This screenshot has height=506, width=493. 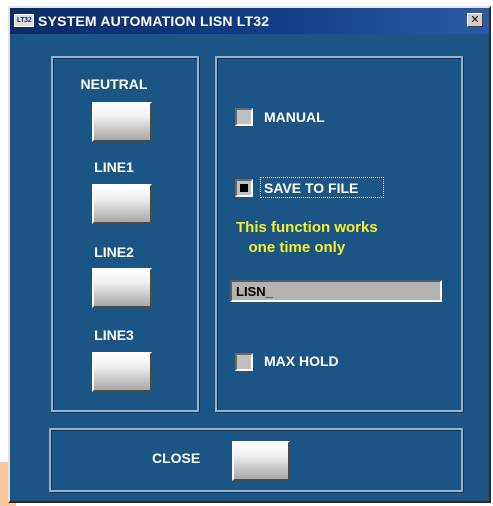 I want to click on line1-label: LINE1, so click(x=114, y=167).